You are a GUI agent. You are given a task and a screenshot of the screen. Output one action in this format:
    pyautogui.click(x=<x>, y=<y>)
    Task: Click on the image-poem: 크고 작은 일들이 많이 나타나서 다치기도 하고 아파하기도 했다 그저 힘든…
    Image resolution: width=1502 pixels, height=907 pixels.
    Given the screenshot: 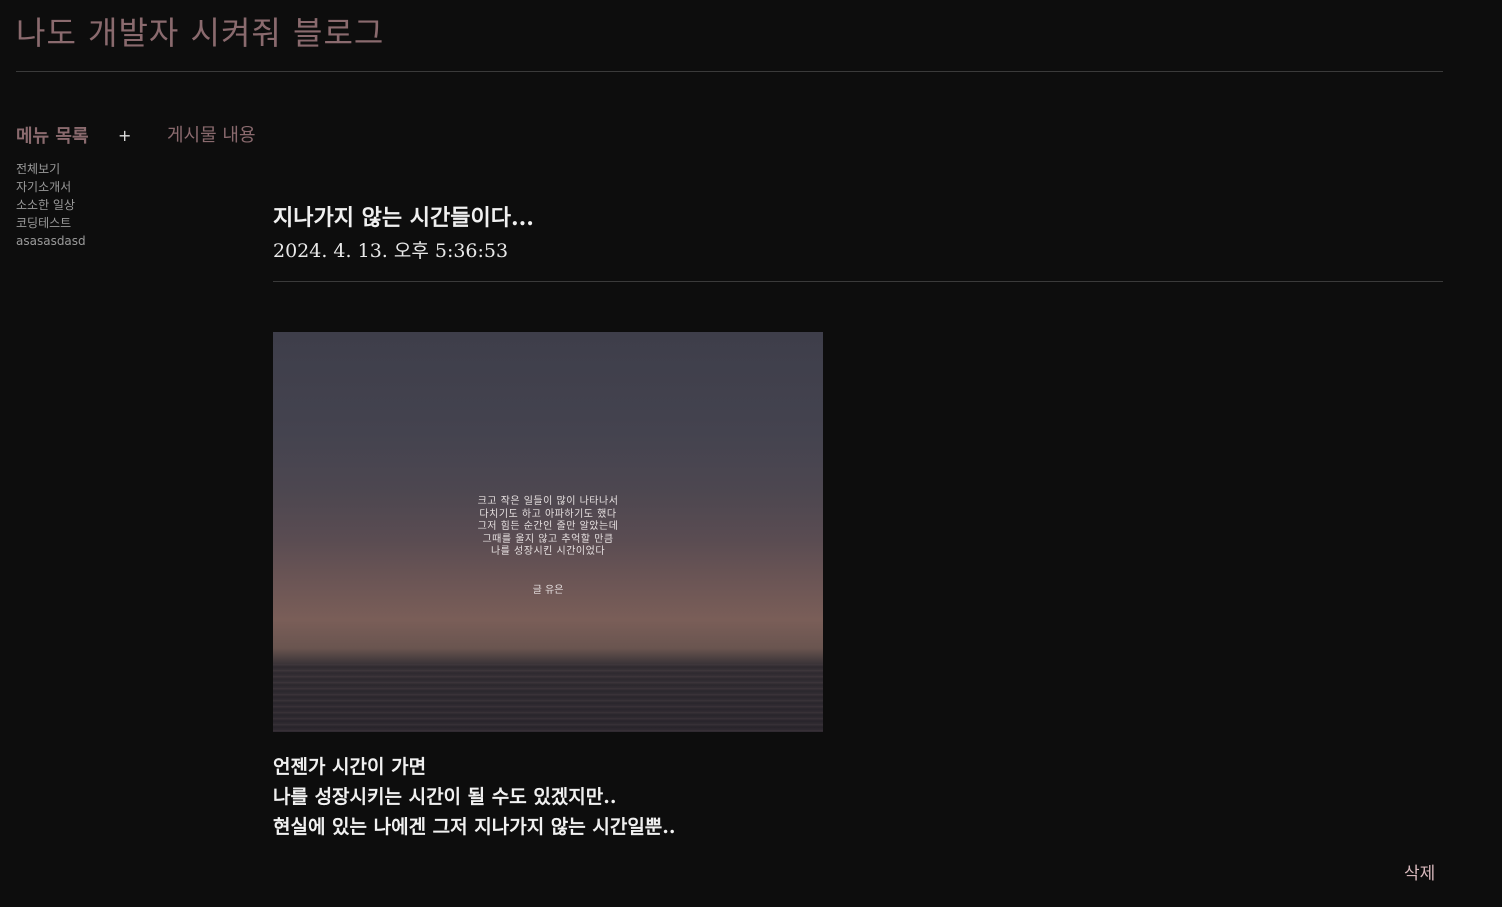 What is the action you would take?
    pyautogui.click(x=548, y=527)
    